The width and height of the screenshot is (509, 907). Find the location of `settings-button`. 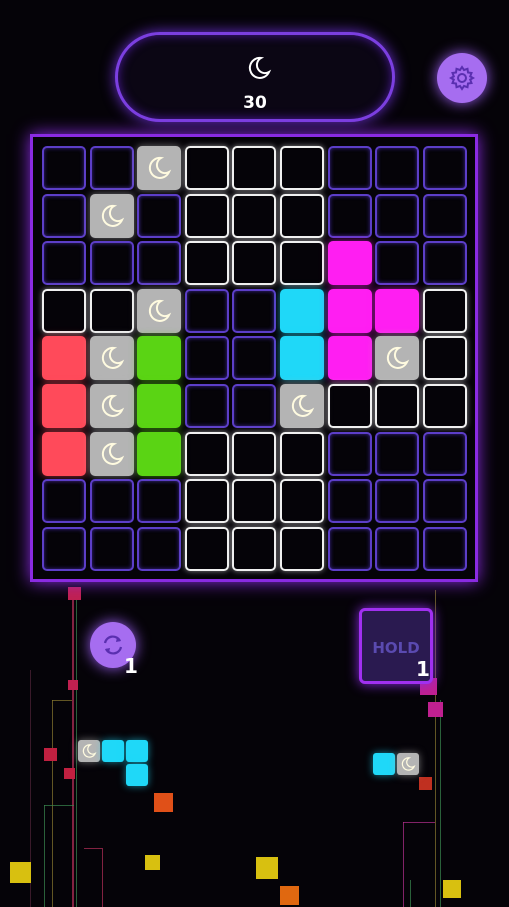

settings-button is located at coordinates (462, 78).